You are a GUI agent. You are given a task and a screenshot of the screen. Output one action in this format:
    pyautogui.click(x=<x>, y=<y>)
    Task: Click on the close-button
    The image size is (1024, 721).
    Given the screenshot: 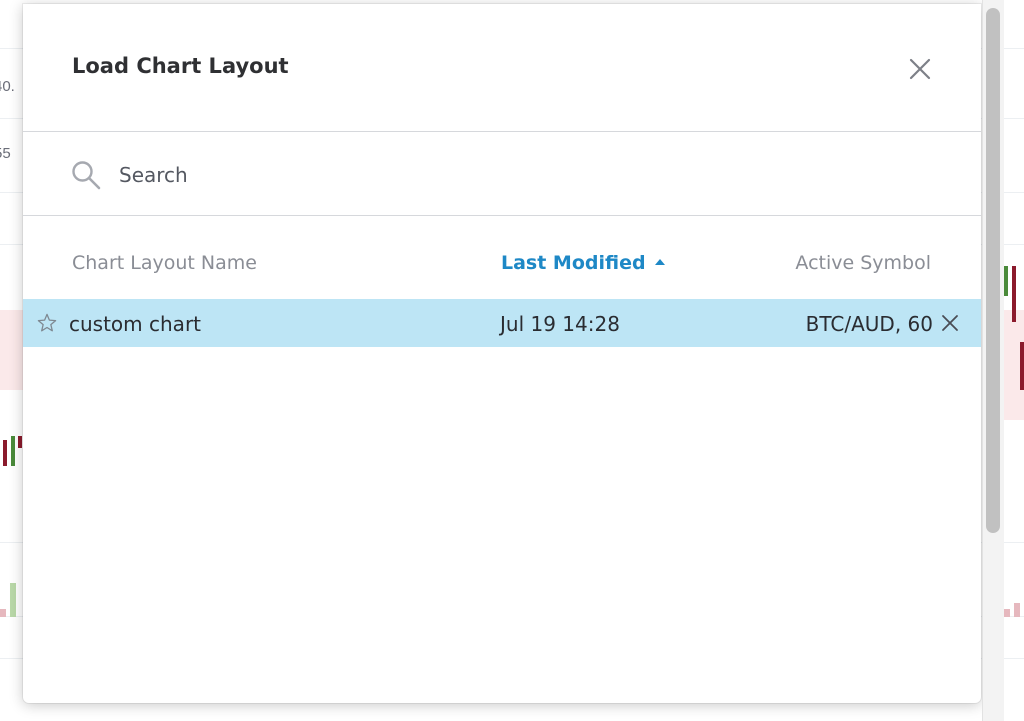 What is the action you would take?
    pyautogui.click(x=920, y=69)
    